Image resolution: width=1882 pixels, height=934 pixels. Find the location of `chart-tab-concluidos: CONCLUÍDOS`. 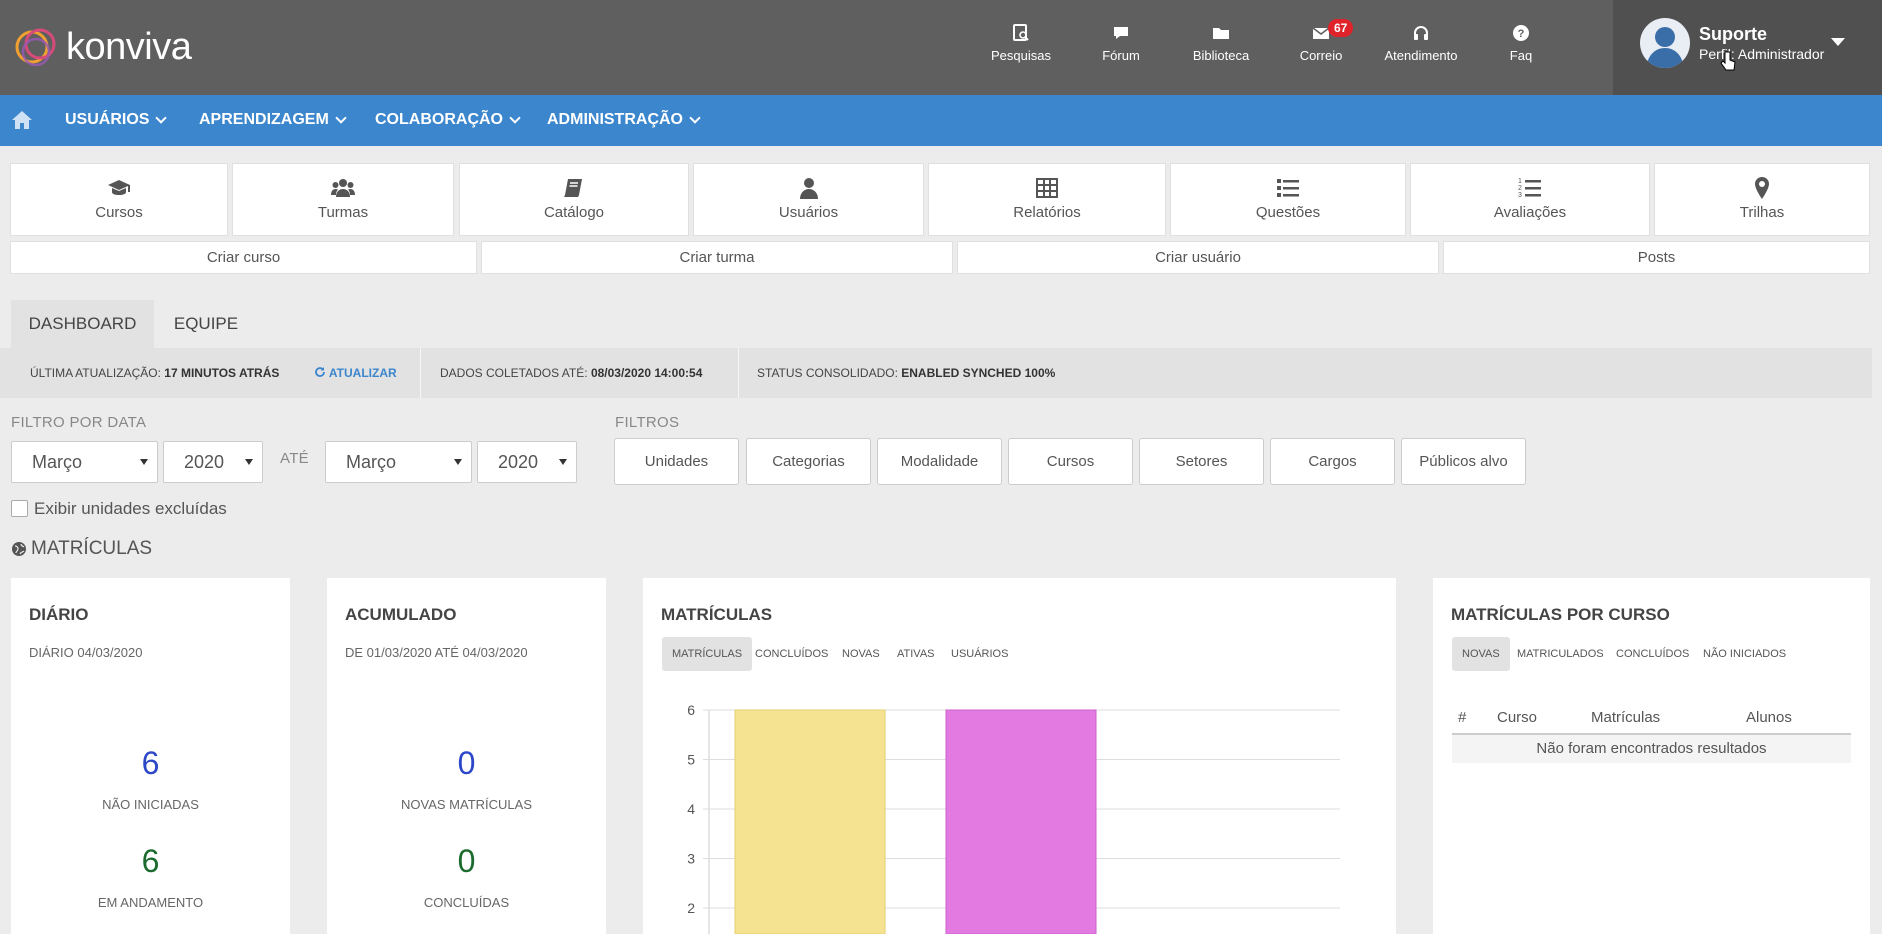

chart-tab-concluidos: CONCLUÍDOS is located at coordinates (791, 654).